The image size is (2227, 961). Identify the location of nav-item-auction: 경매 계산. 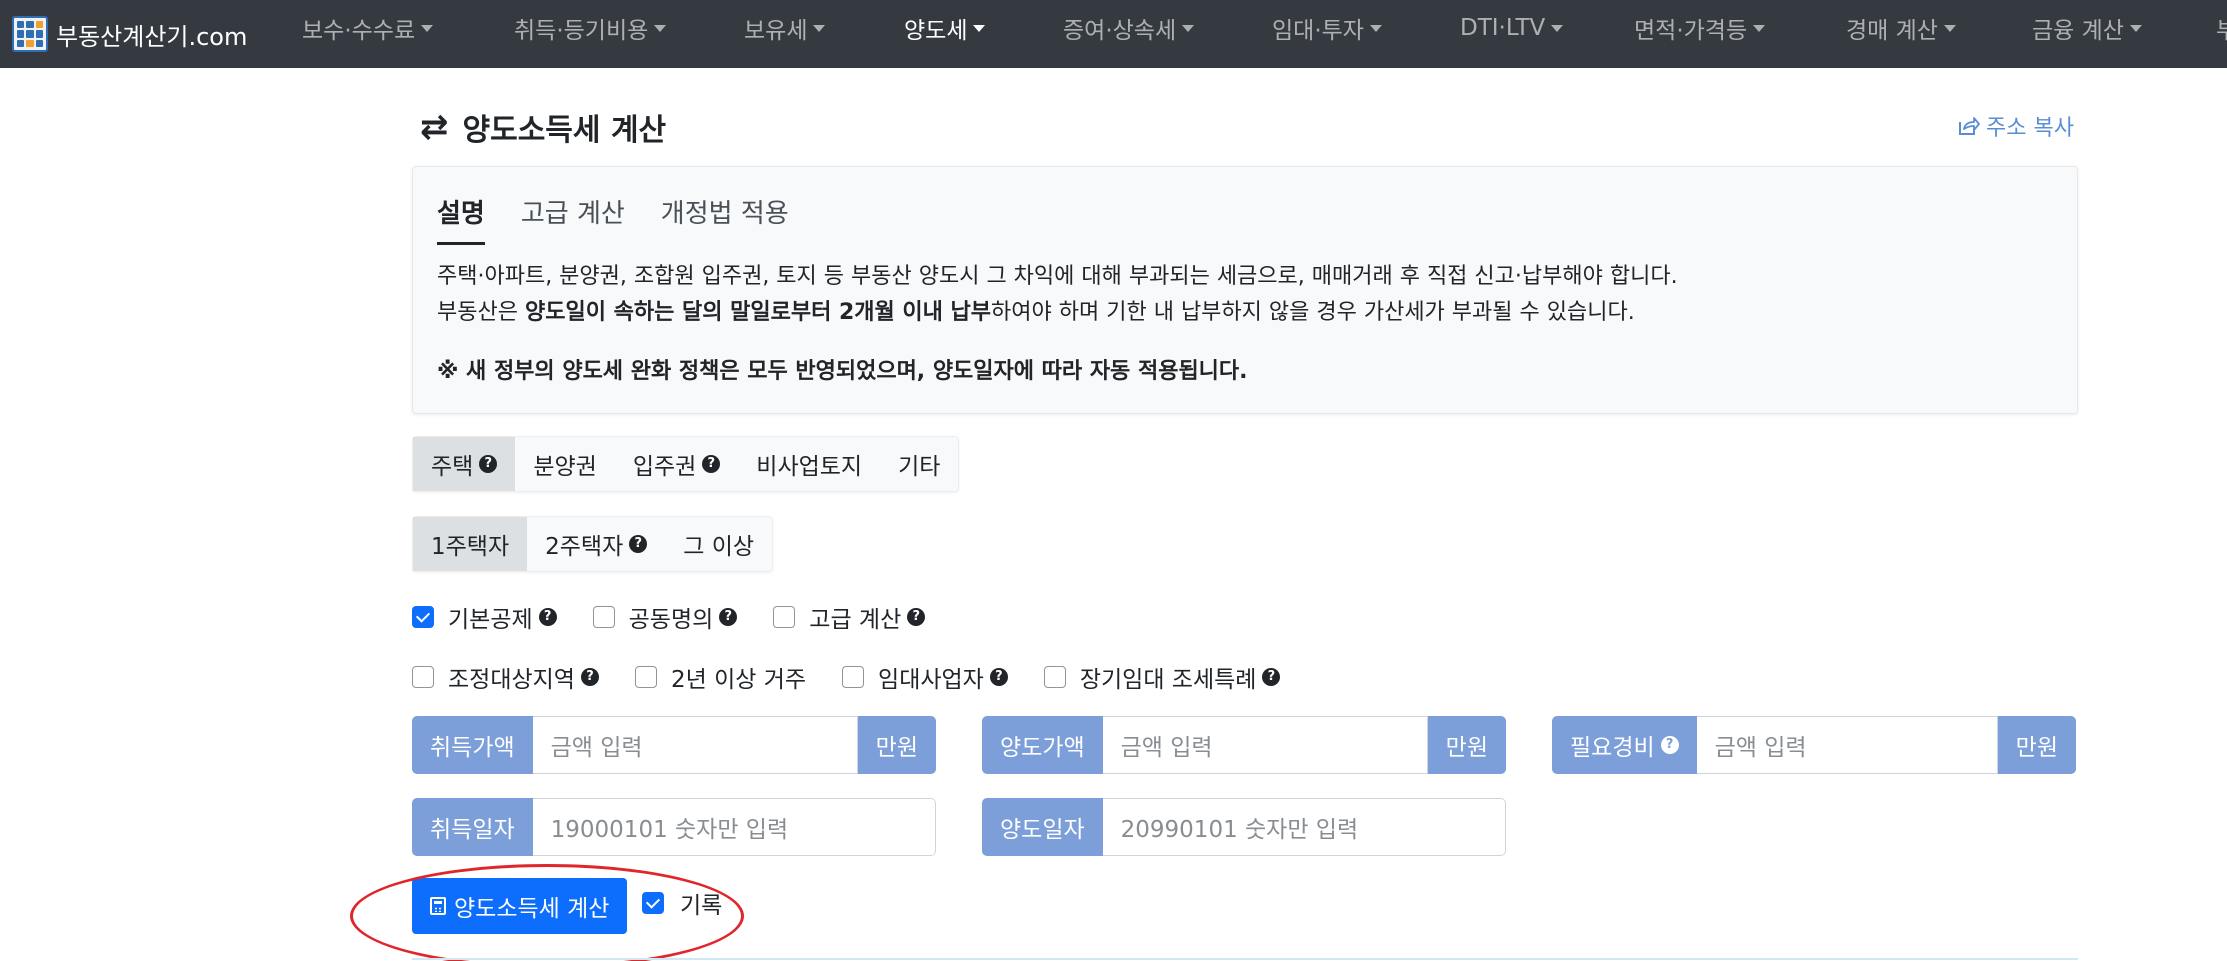
(1901, 28).